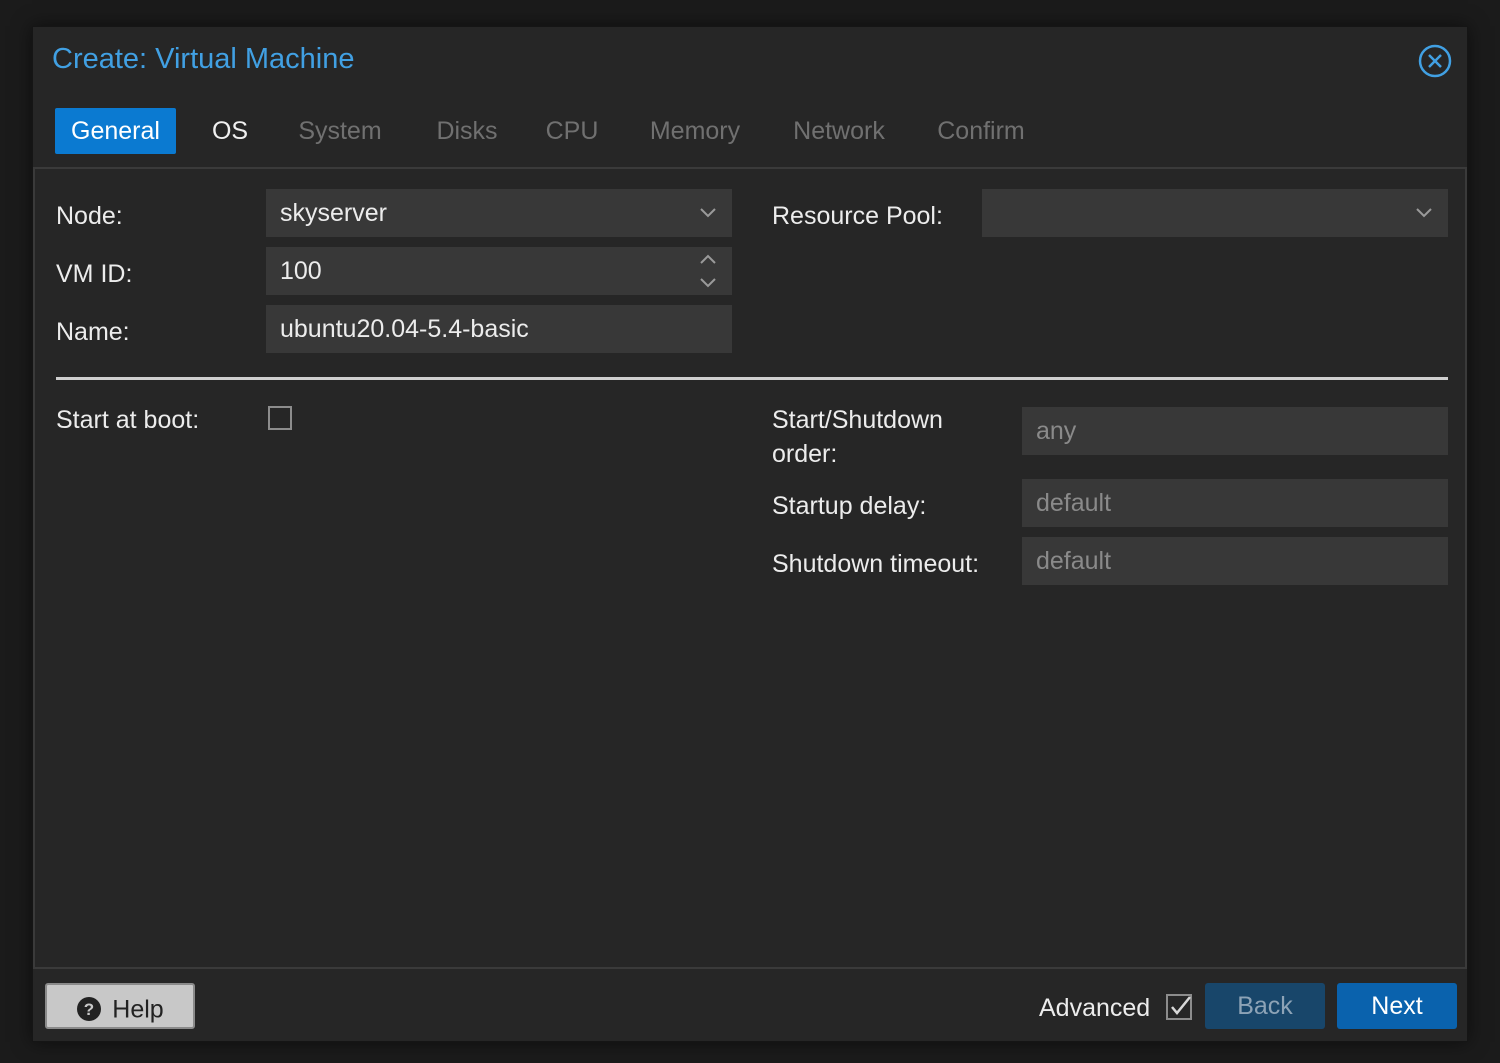  Describe the element at coordinates (695, 131) in the screenshot. I see `tab-memory: Memory` at that location.